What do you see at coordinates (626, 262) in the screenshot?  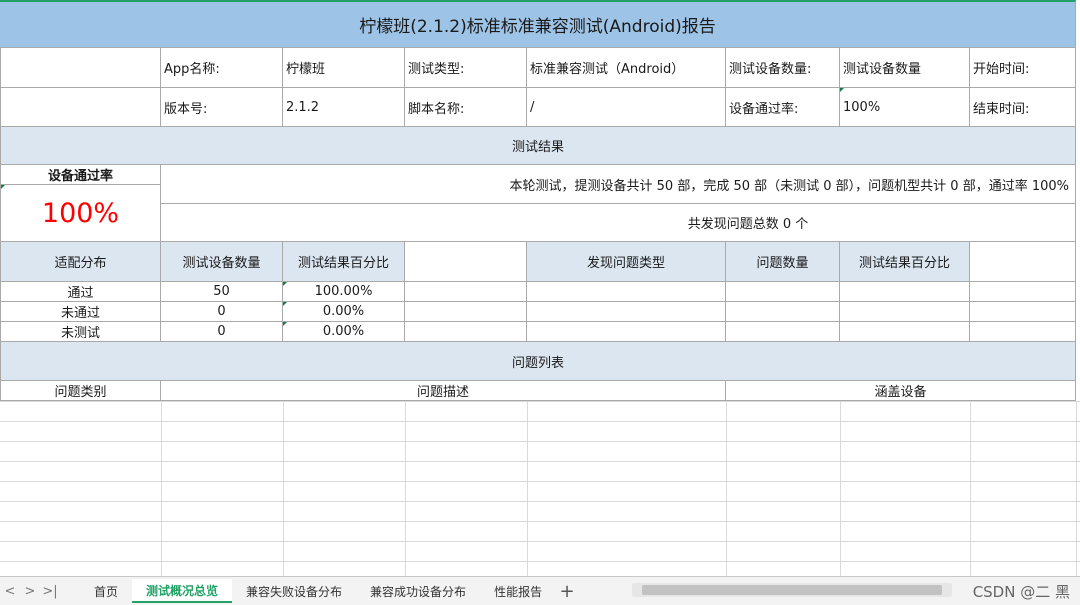 I see `dist-header-issue-type: 发现问题类型` at bounding box center [626, 262].